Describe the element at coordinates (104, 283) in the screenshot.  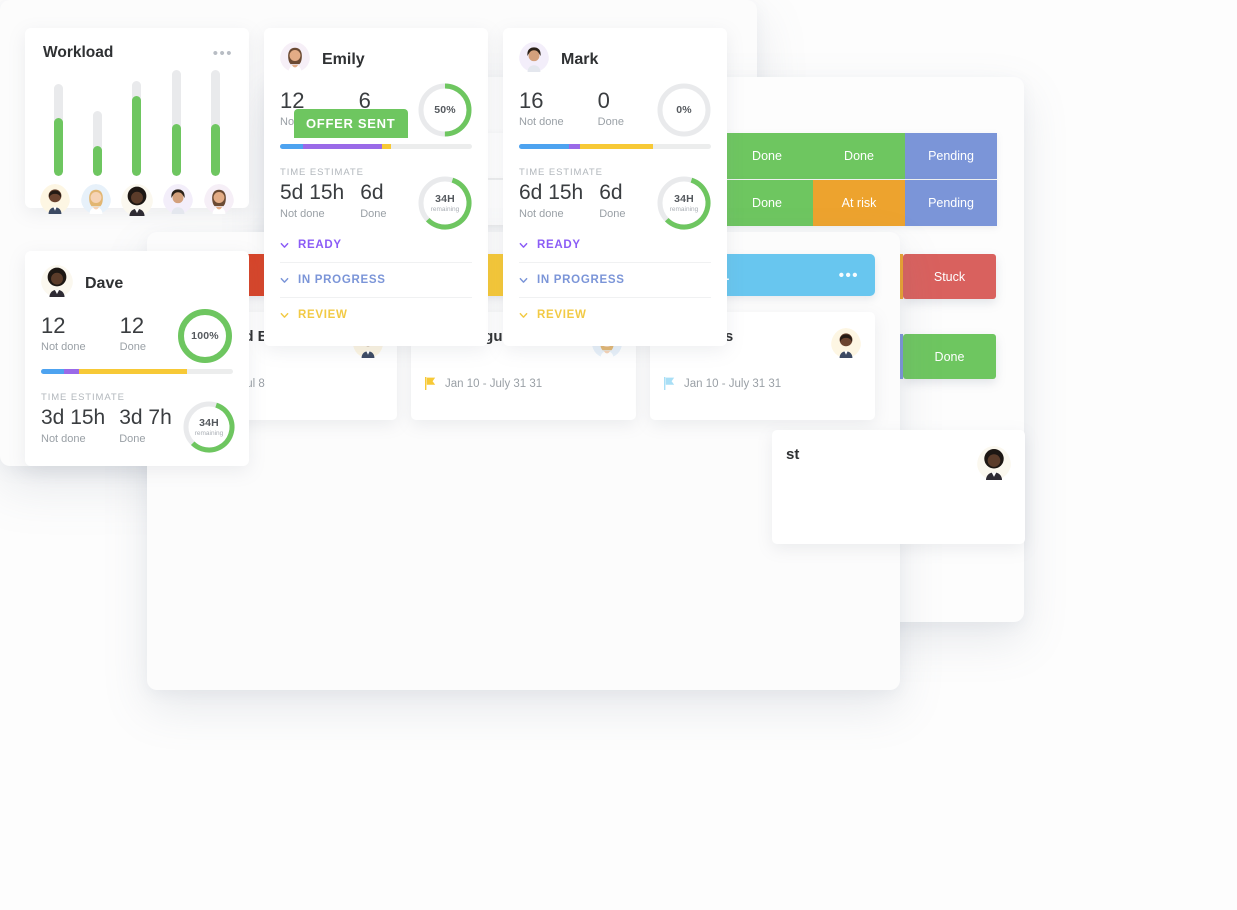
I see `person-name: Dave` at that location.